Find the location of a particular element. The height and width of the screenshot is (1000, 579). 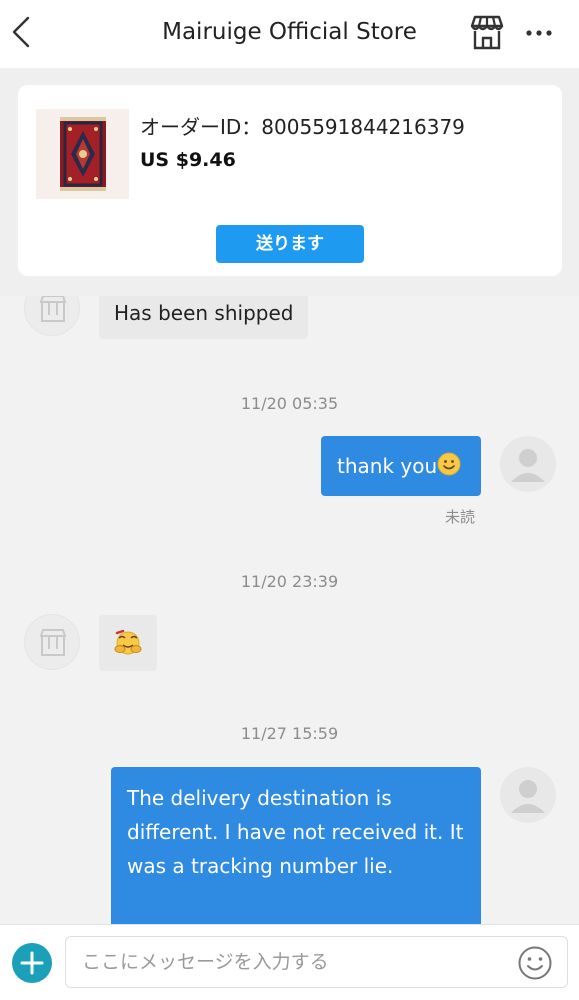

emoji-button is located at coordinates (535, 963).